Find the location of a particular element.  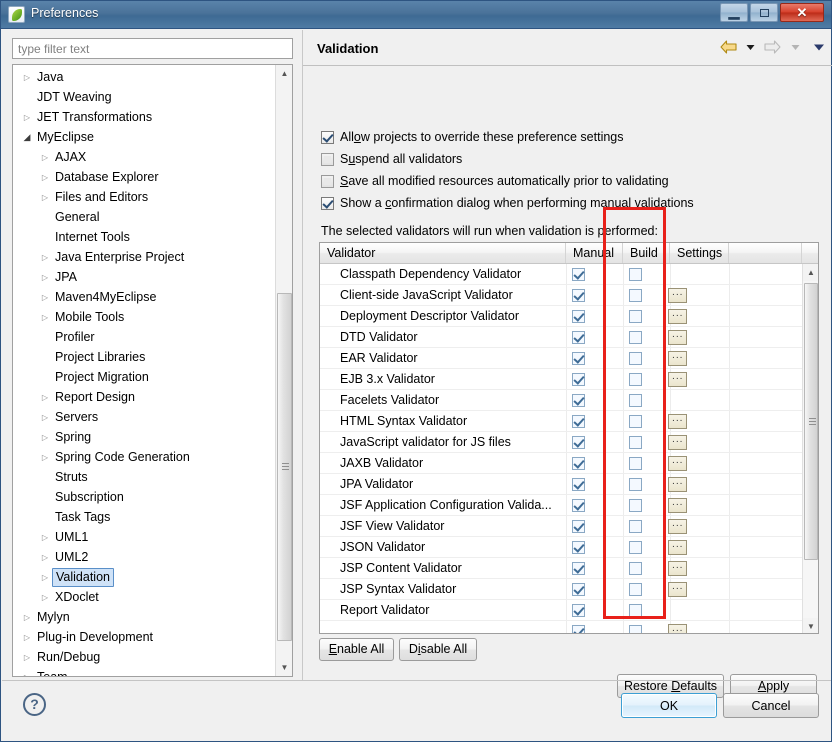

tree-item-task-tags: Task Tags is located at coordinates (144, 517).